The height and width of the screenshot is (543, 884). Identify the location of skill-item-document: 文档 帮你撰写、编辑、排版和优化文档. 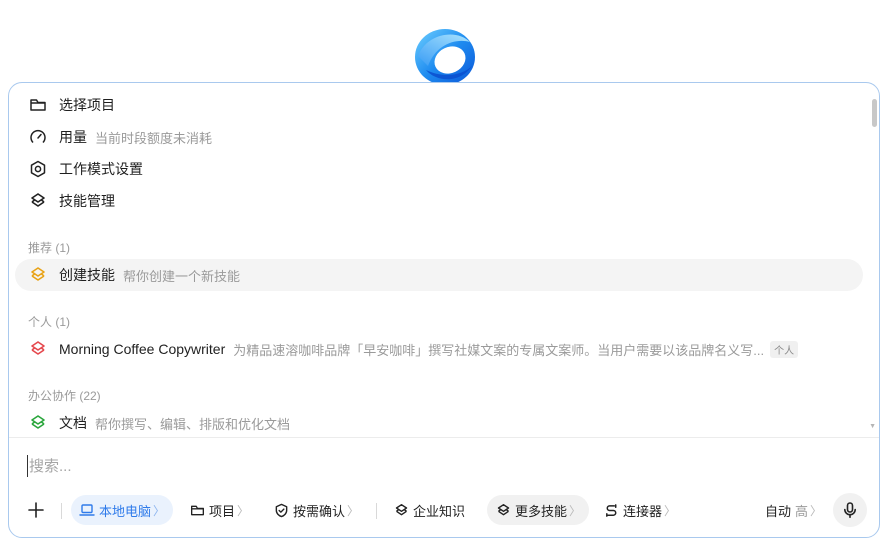
(439, 422).